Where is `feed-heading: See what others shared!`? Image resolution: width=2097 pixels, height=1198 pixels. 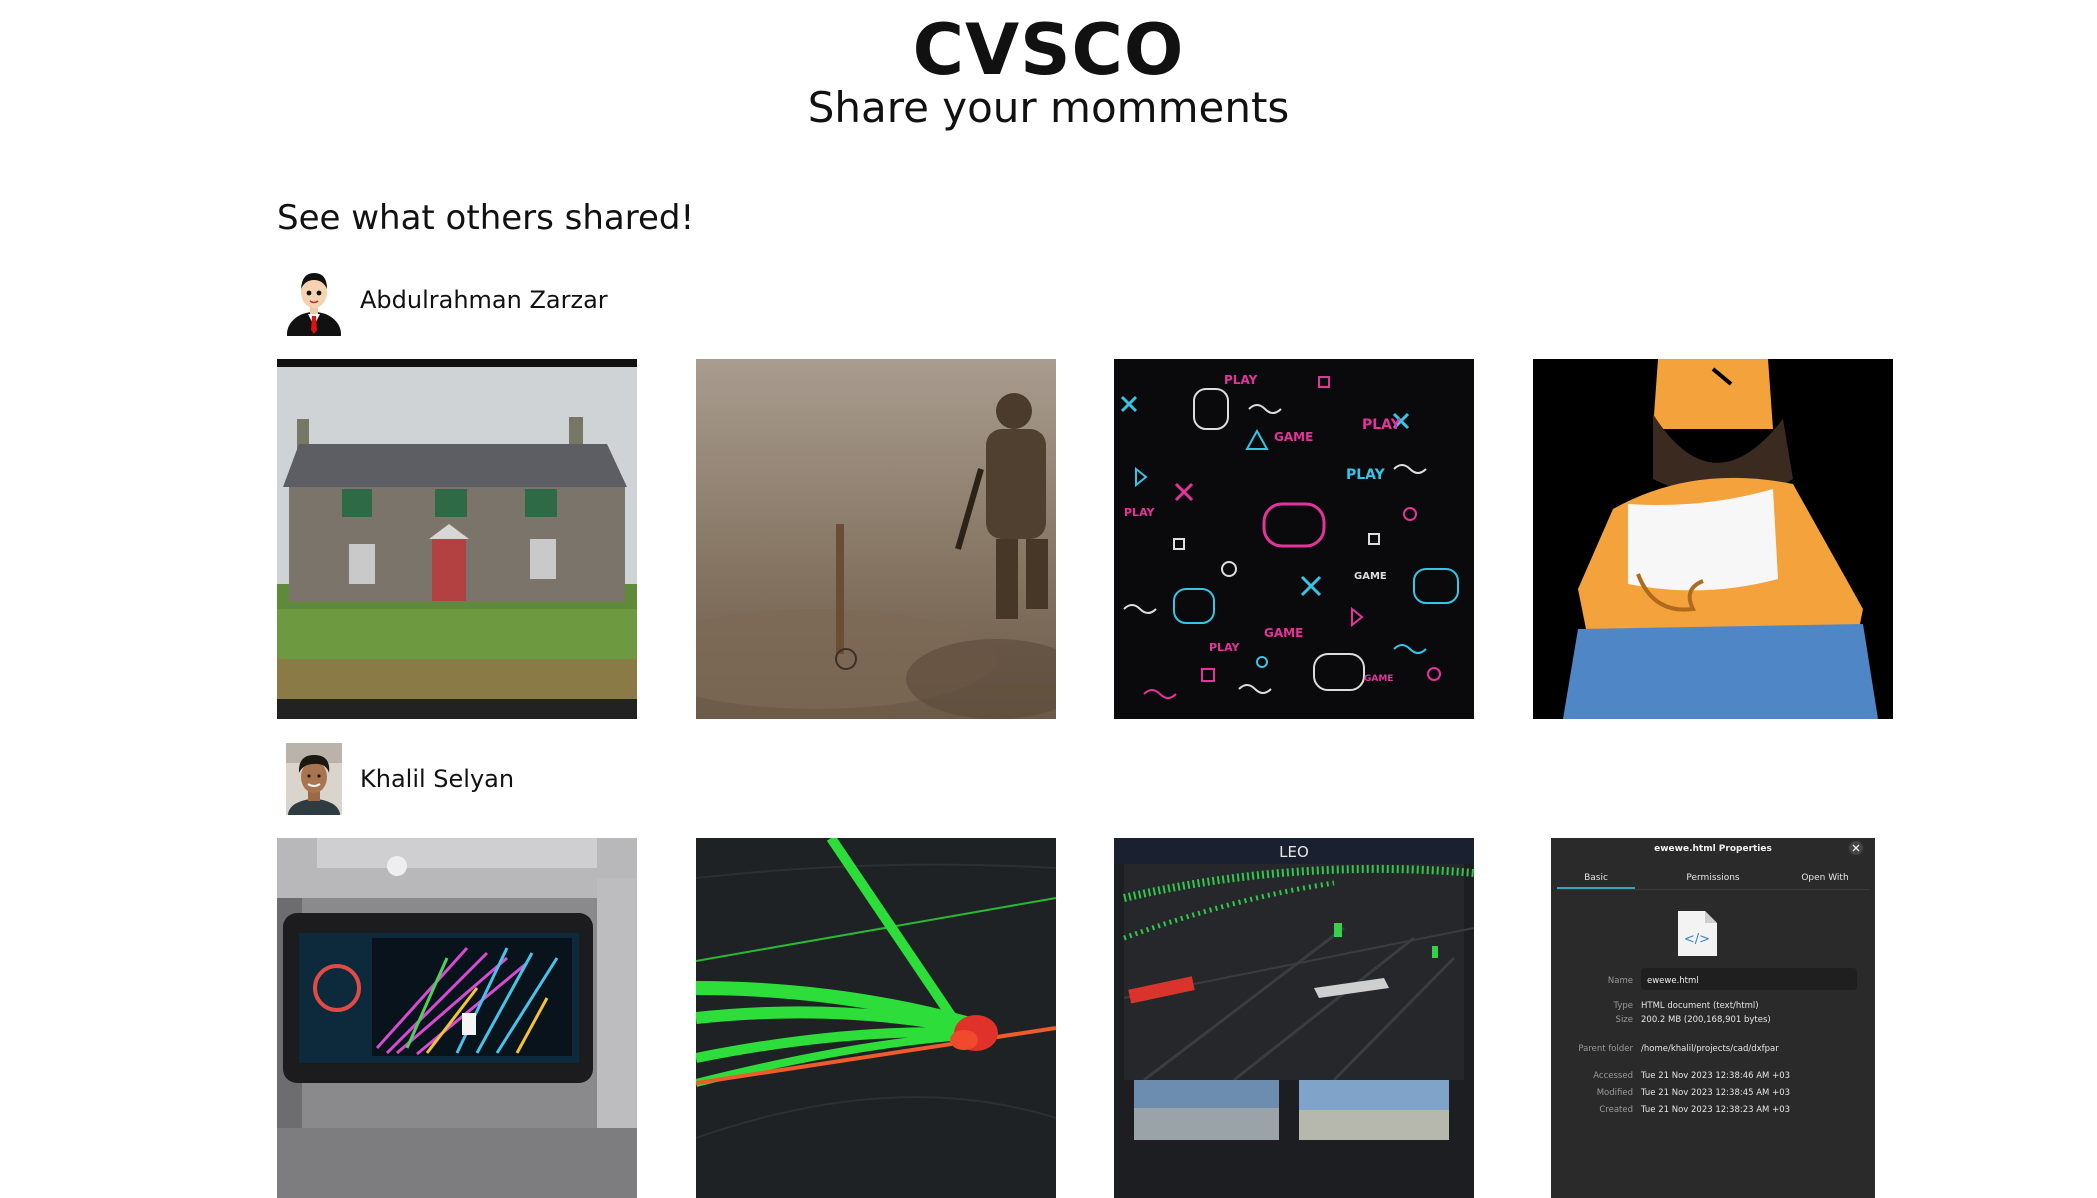
feed-heading: See what others shared! is located at coordinates (486, 218).